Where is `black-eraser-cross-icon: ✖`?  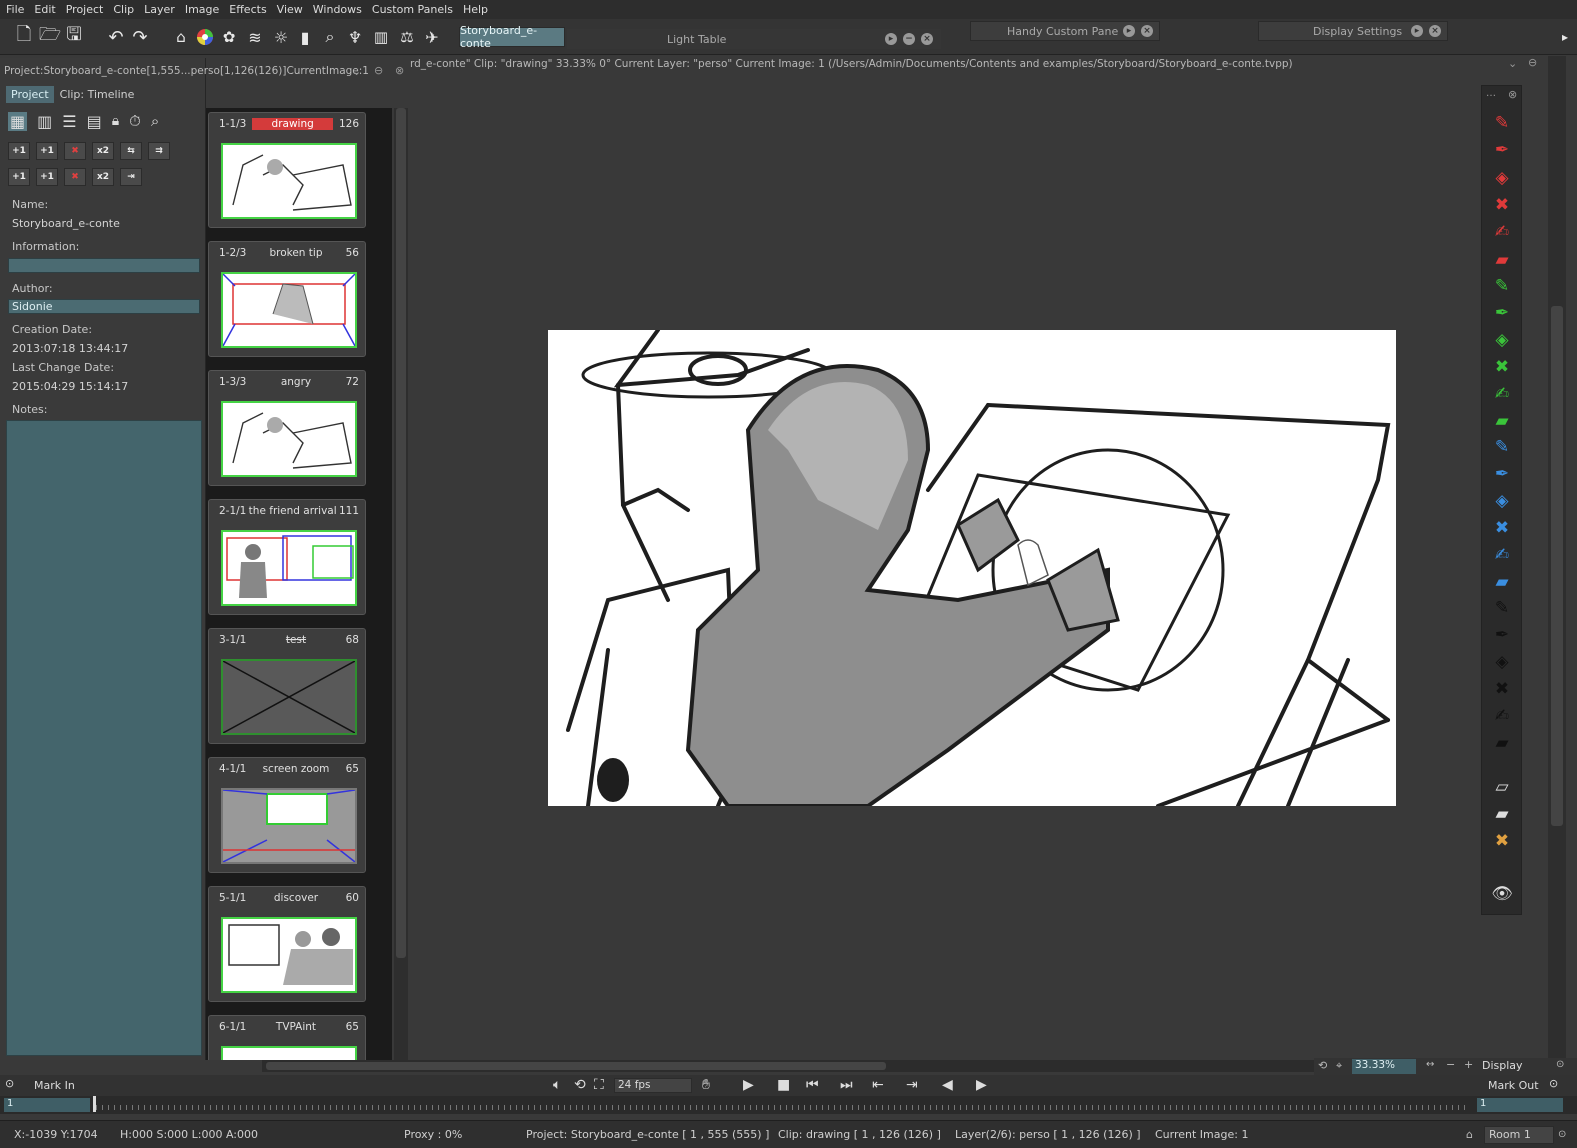 black-eraser-cross-icon: ✖ is located at coordinates (1502, 689).